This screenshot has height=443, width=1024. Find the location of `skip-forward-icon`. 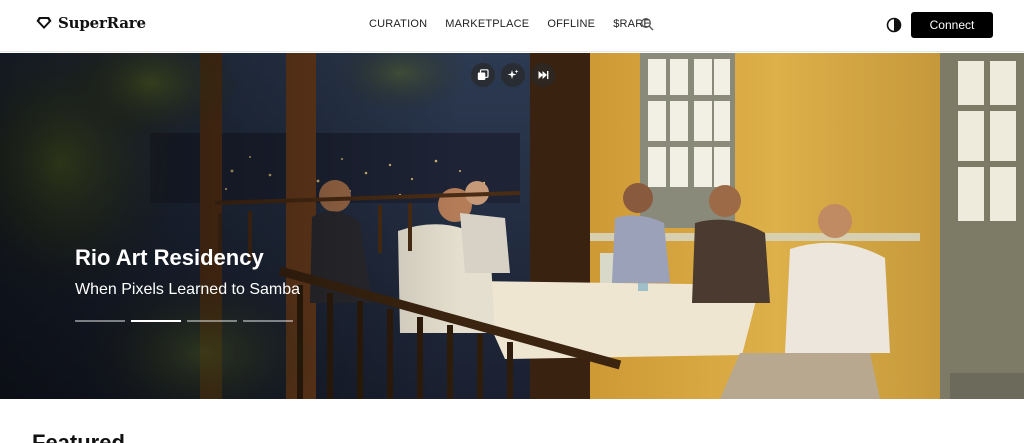

skip-forward-icon is located at coordinates (543, 75).